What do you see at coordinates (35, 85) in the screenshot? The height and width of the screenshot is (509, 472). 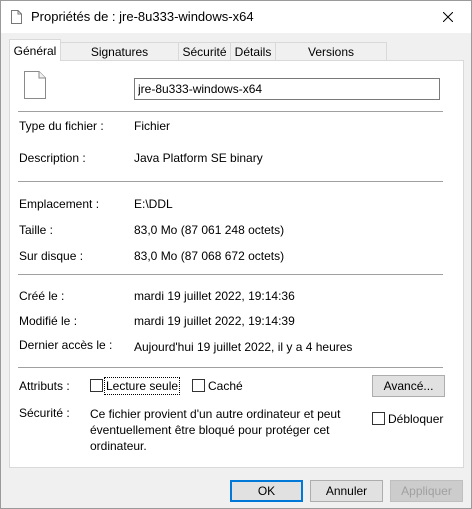 I see `document-icon` at bounding box center [35, 85].